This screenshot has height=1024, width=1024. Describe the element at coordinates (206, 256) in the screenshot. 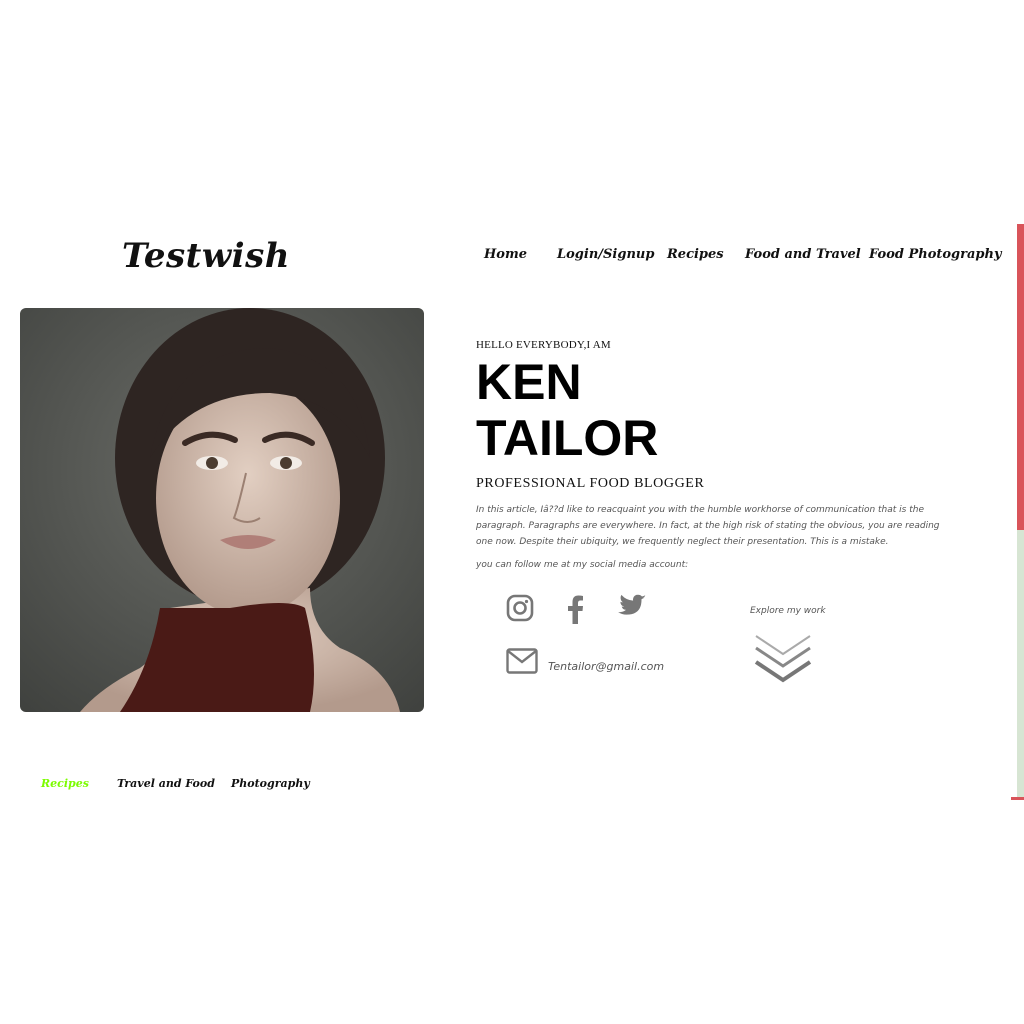

I see `site-logo: Testwish` at that location.